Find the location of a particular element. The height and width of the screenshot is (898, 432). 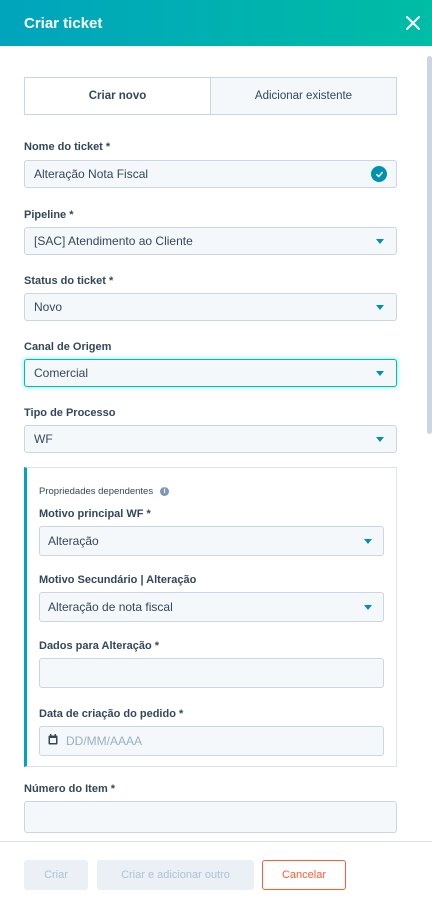

create-button: Criar is located at coordinates (56, 875).